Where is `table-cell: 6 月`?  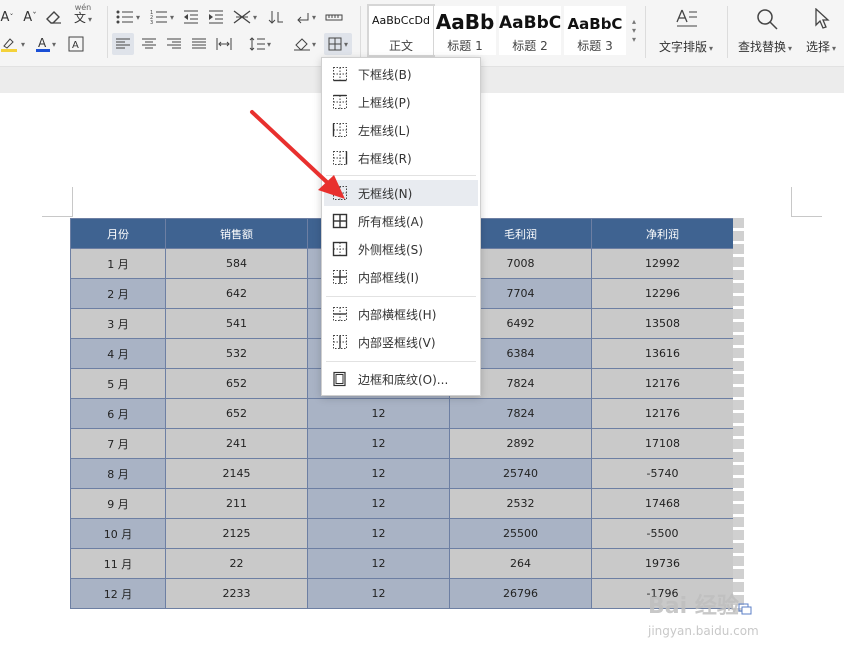 table-cell: 6 月 is located at coordinates (118, 413).